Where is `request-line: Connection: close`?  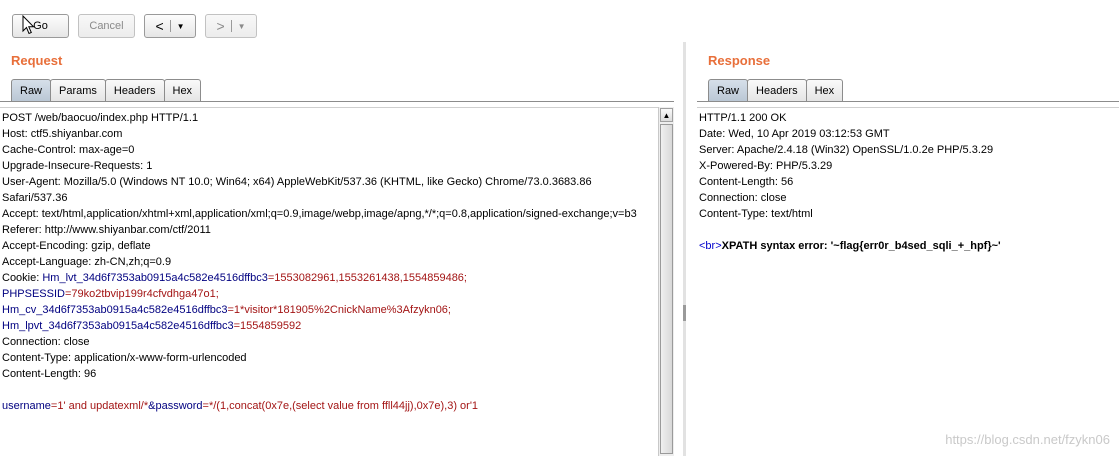 request-line: Connection: close is located at coordinates (45, 342).